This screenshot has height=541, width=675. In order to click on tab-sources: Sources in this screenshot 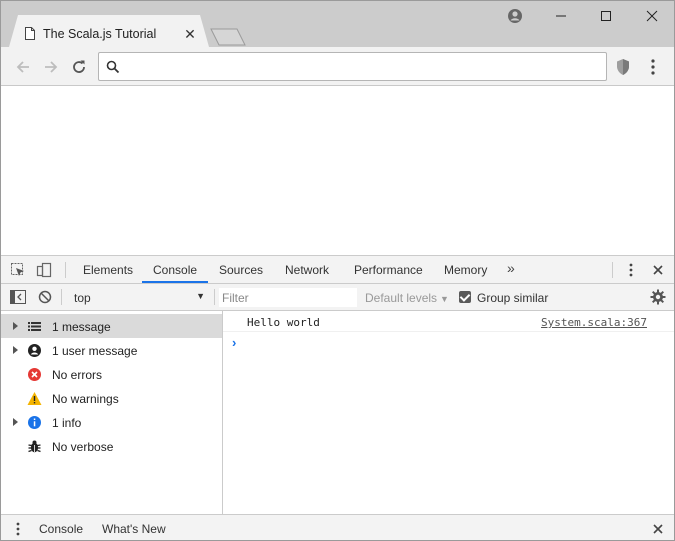, I will do `click(241, 270)`.